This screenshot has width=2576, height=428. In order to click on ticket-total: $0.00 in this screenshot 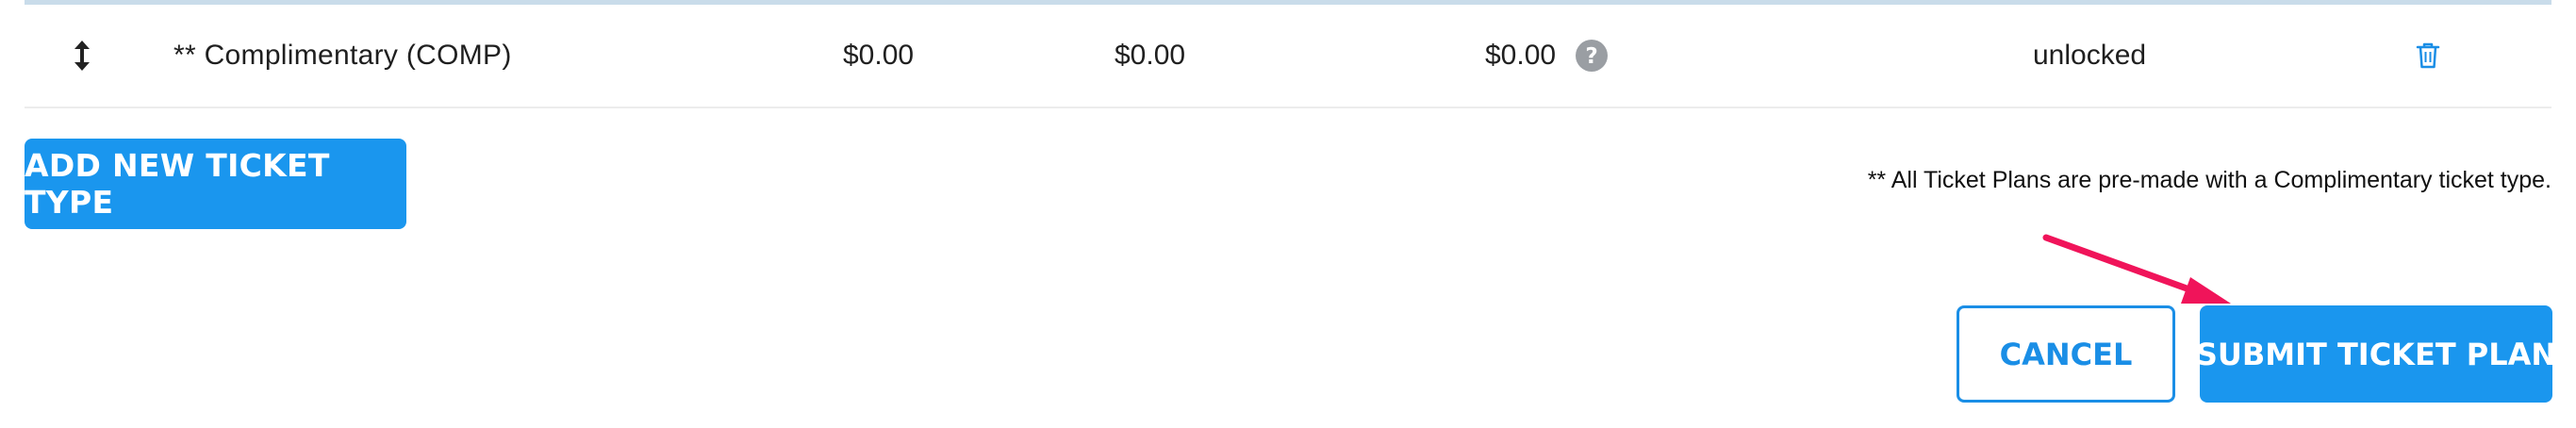, I will do `click(1521, 55)`.